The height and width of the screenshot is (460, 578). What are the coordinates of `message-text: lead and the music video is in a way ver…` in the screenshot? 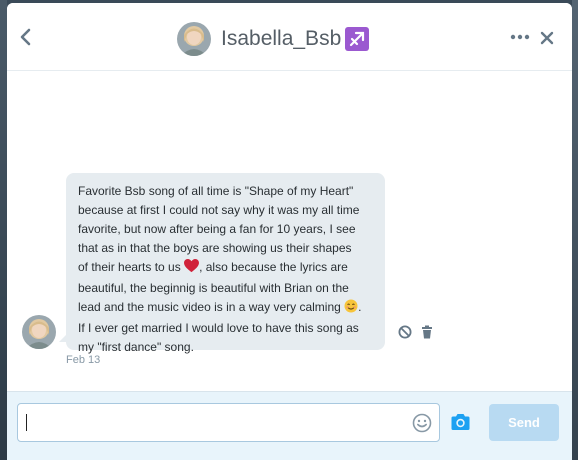 It's located at (209, 307).